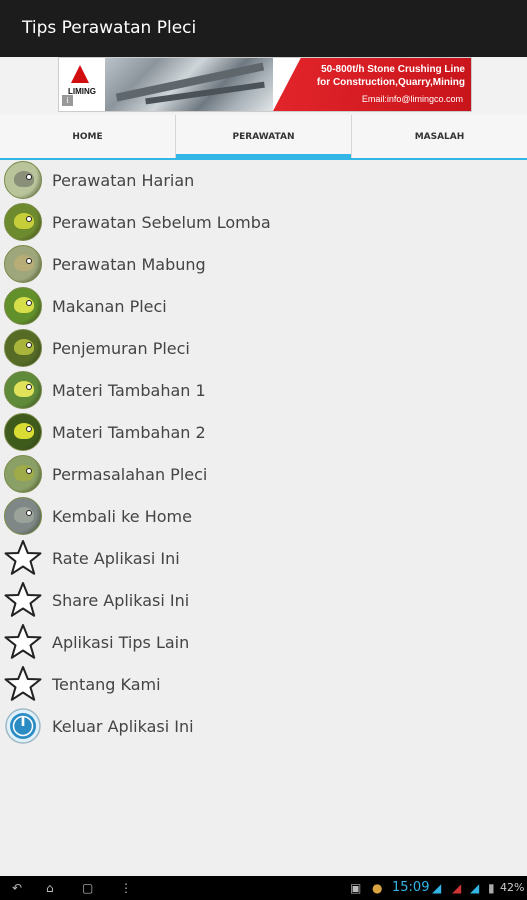 The width and height of the screenshot is (527, 900). Describe the element at coordinates (411, 887) in the screenshot. I see `status-clock: 15:09` at that location.